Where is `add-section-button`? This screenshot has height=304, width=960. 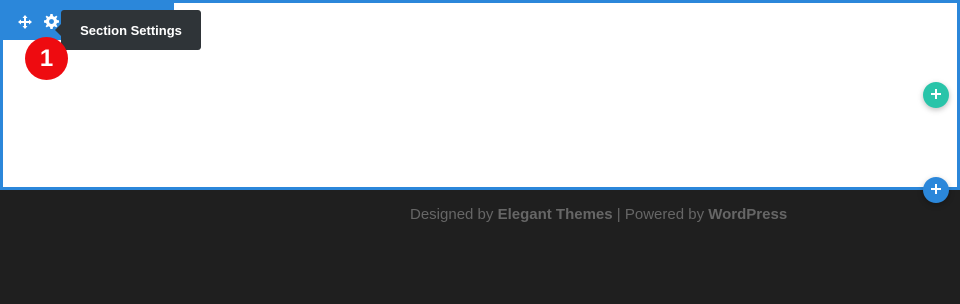 add-section-button is located at coordinates (936, 190).